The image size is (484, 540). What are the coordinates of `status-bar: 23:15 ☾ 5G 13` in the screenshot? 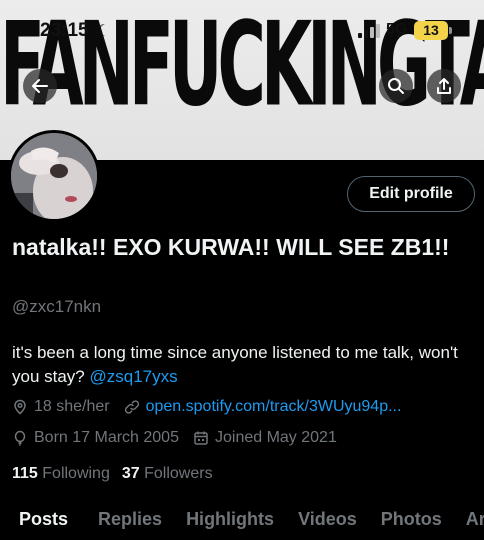 It's located at (242, 32).